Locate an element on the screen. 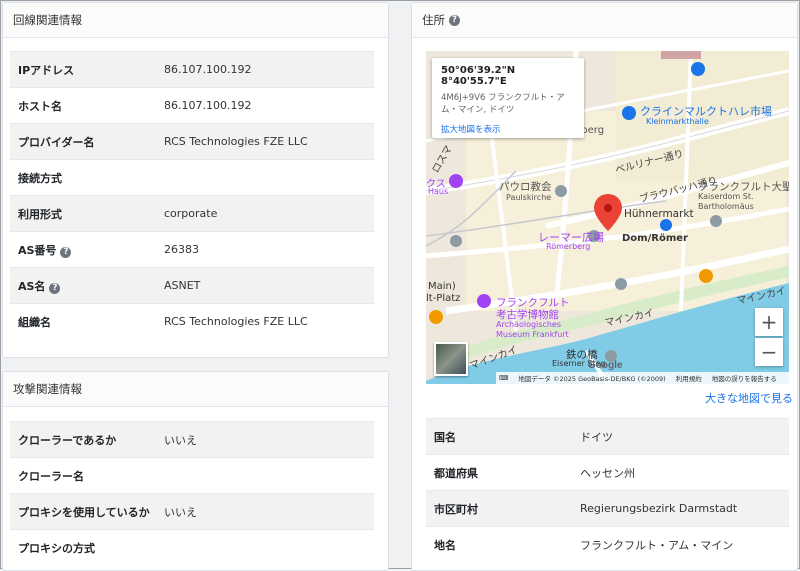  poi-label: Bartholomäus is located at coordinates (726, 206).